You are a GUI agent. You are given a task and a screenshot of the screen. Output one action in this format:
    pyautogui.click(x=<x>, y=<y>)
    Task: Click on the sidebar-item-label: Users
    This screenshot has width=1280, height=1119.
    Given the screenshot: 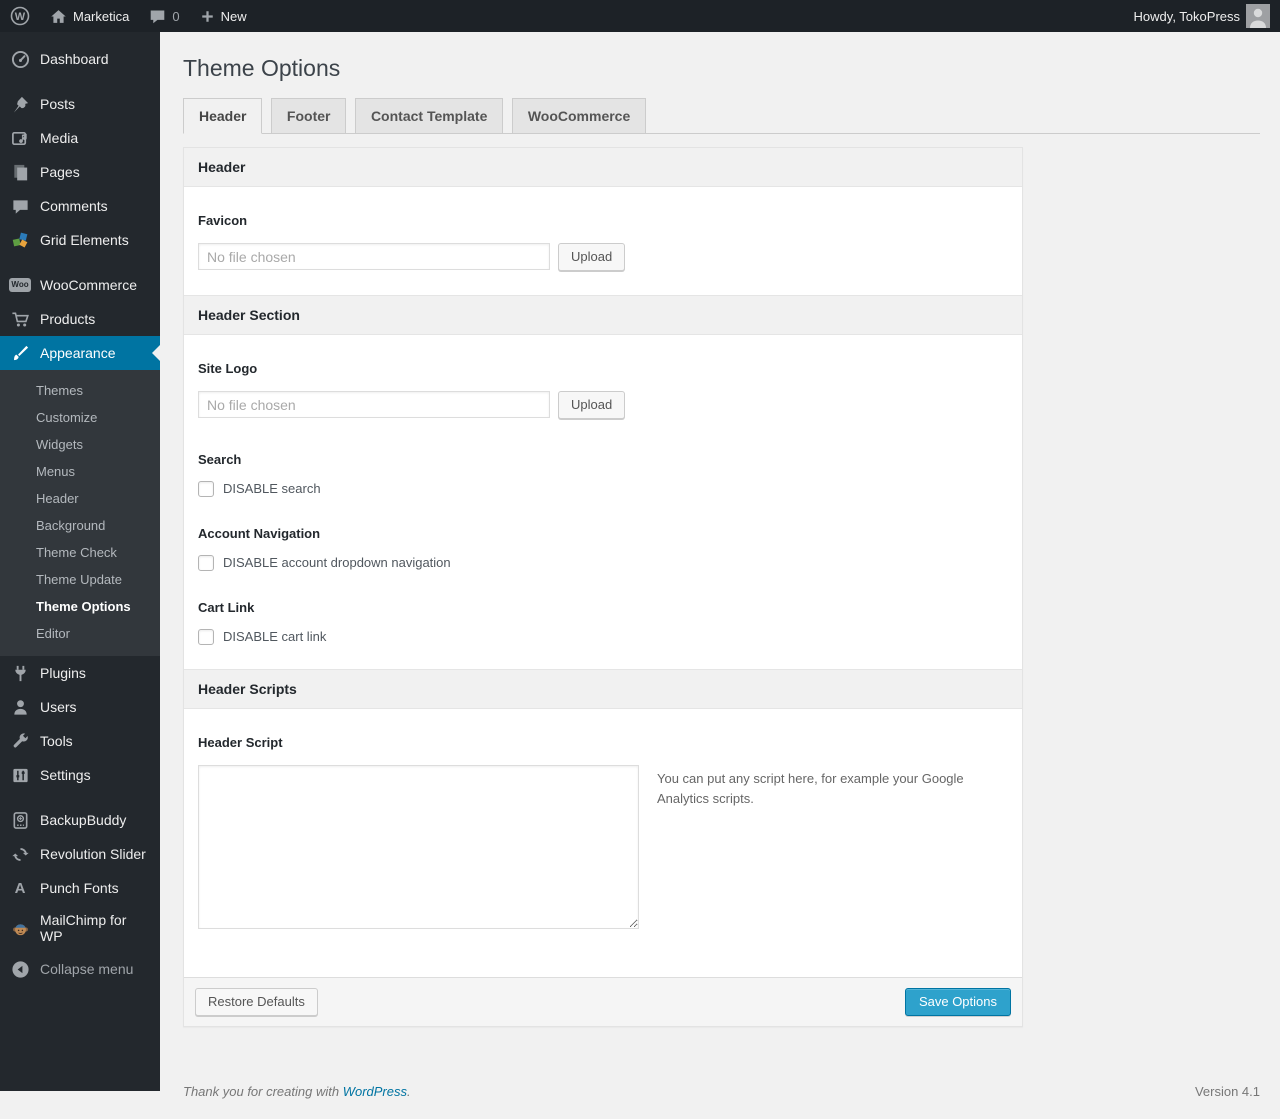 What is the action you would take?
    pyautogui.click(x=58, y=707)
    